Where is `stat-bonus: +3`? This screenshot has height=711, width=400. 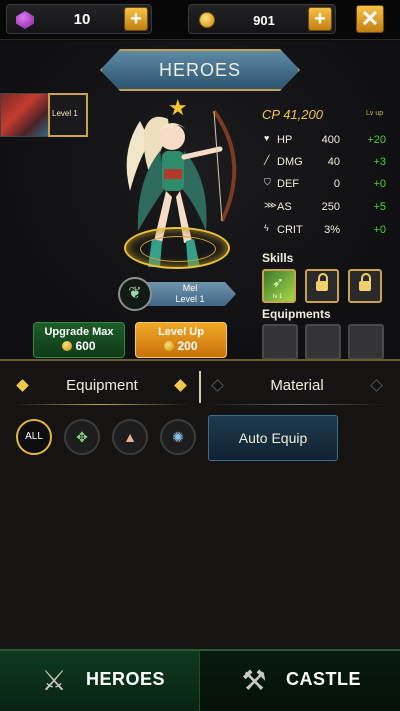 stat-bonus: +3 is located at coordinates (379, 162).